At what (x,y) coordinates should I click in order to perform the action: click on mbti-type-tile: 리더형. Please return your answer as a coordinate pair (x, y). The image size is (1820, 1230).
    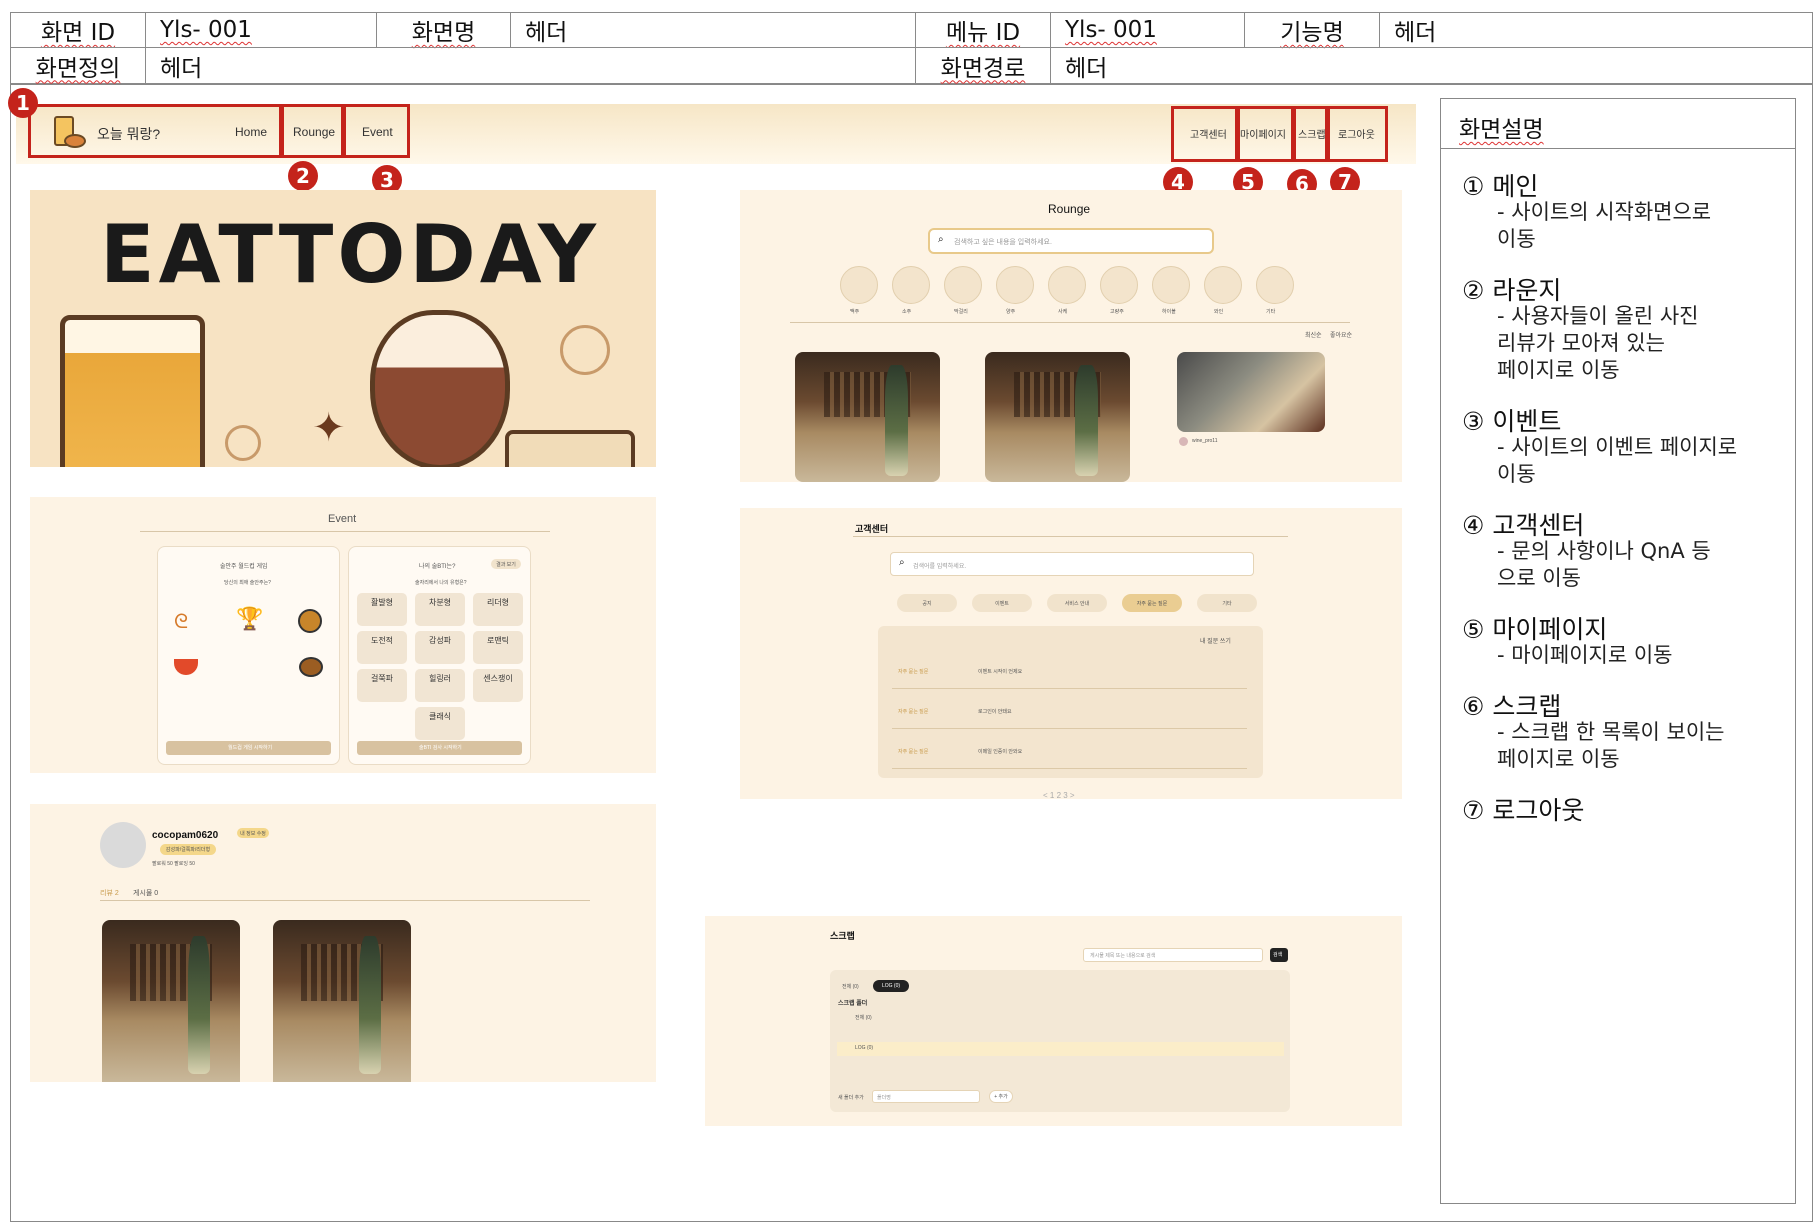
    Looking at the image, I should click on (498, 609).